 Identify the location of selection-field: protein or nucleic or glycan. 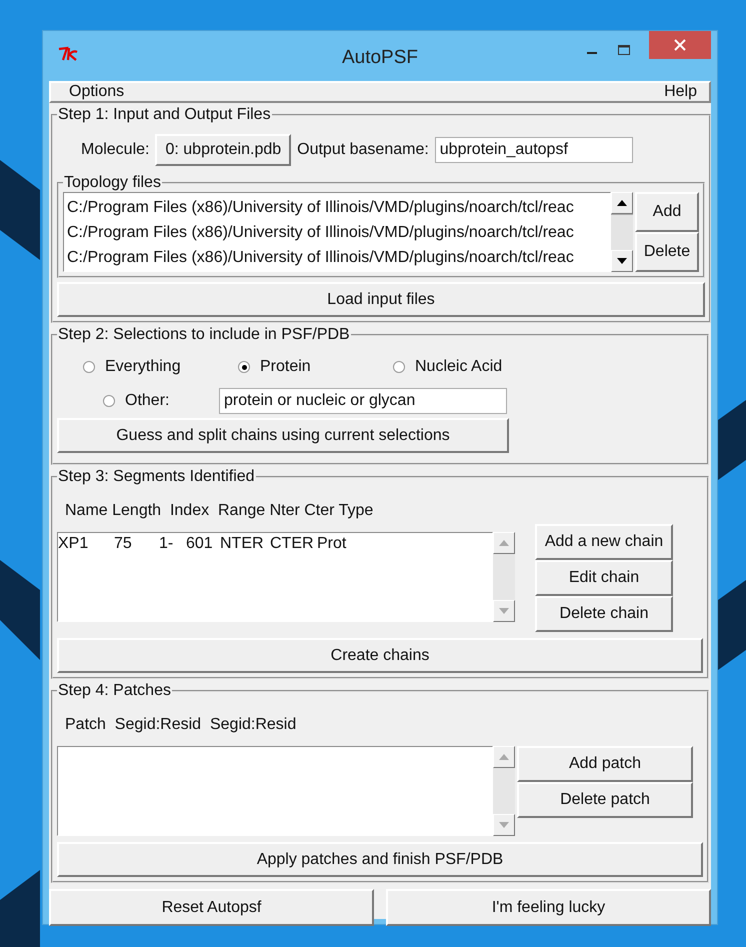
(363, 401).